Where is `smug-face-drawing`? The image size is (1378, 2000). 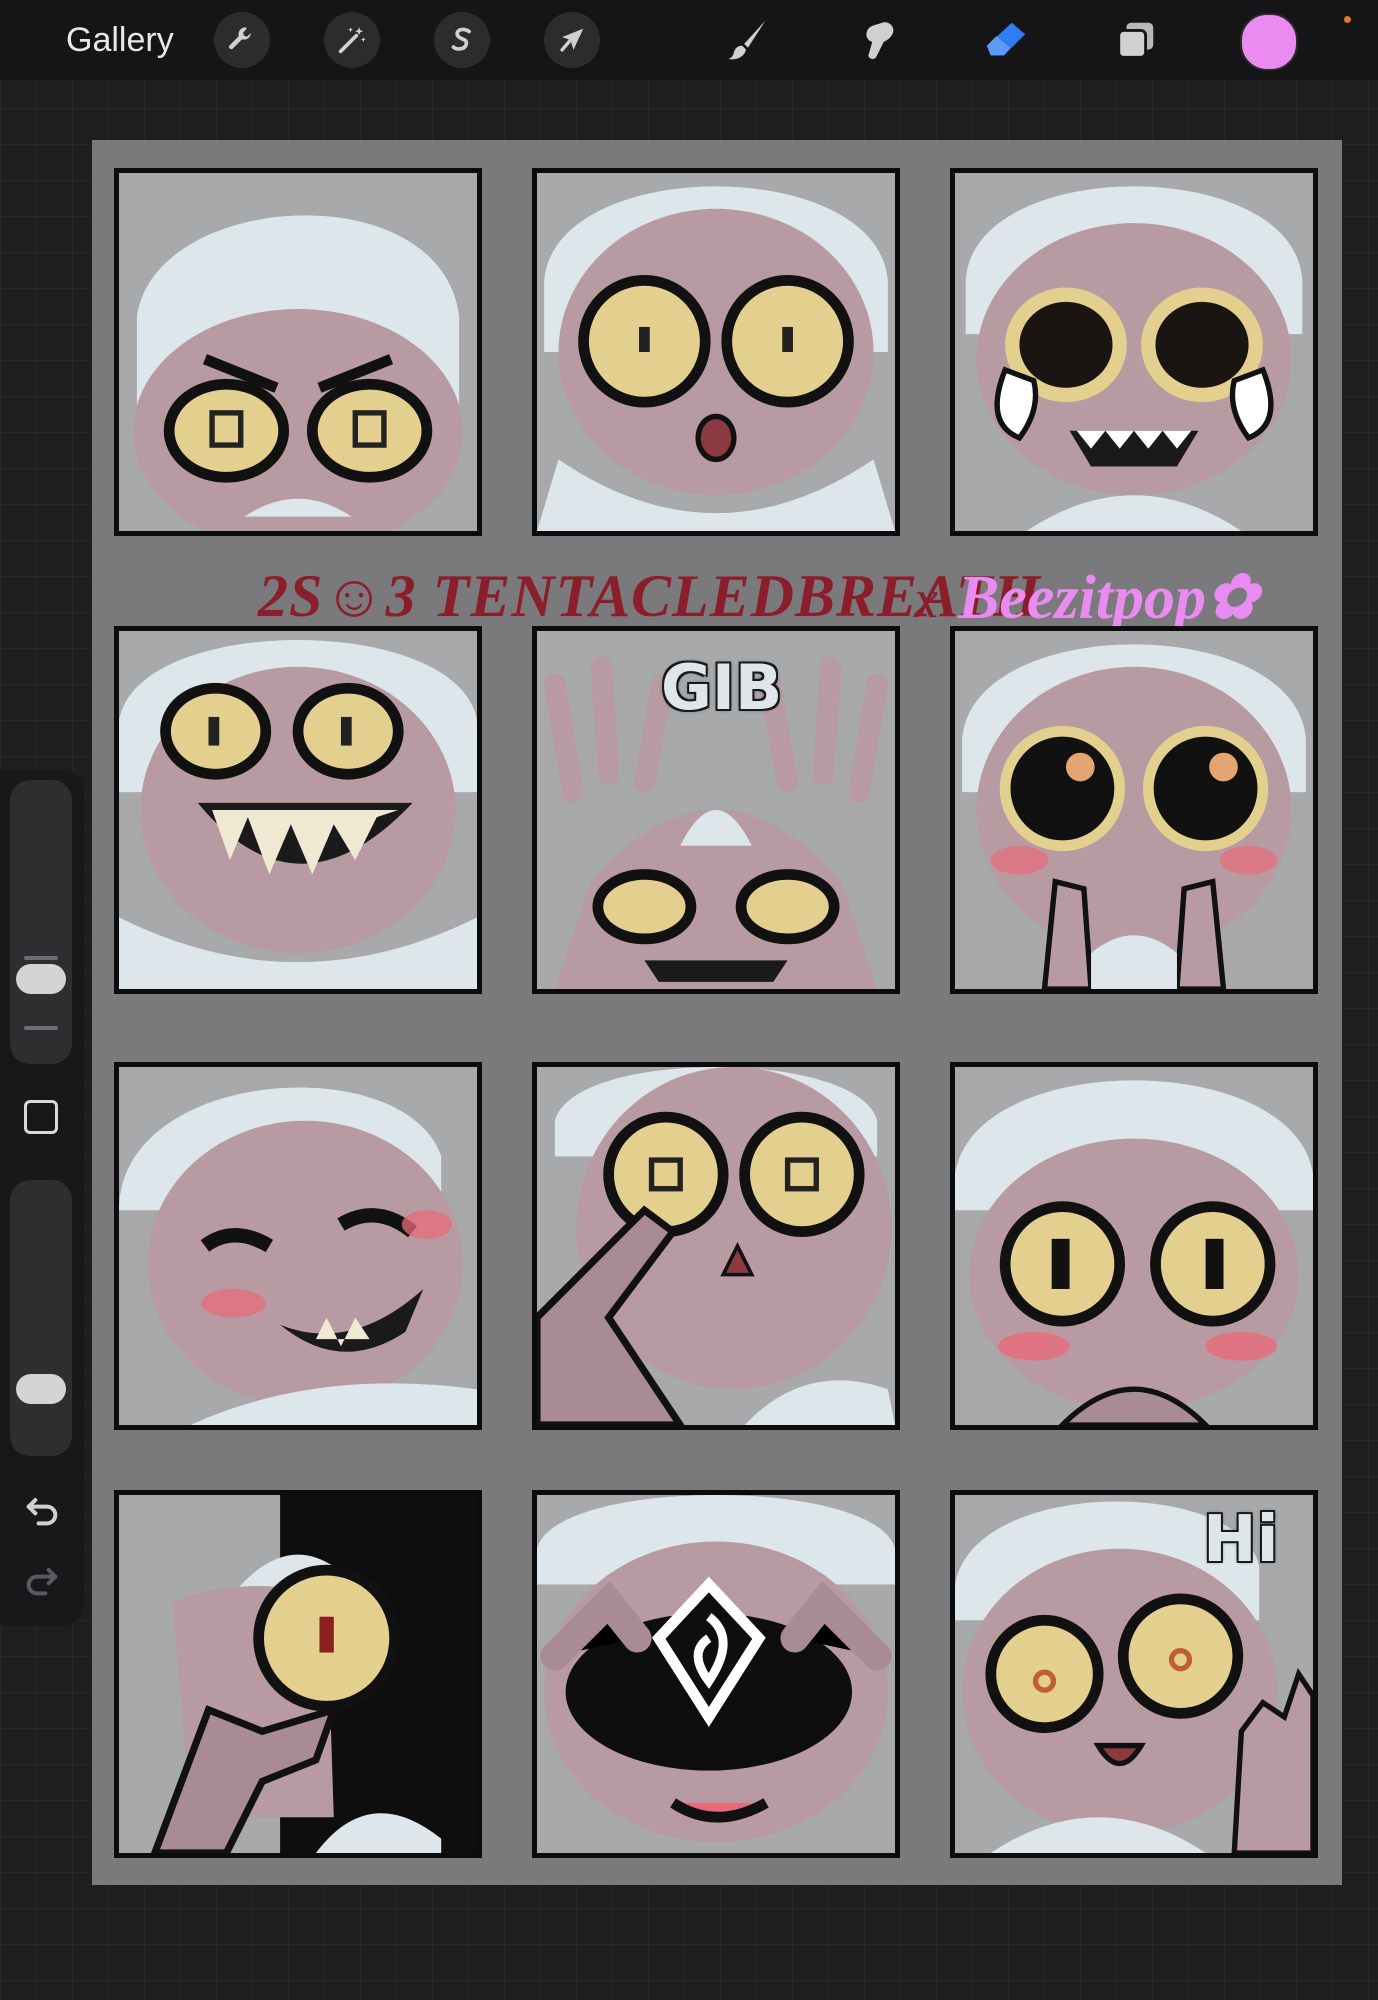 smug-face-drawing is located at coordinates (298, 1256).